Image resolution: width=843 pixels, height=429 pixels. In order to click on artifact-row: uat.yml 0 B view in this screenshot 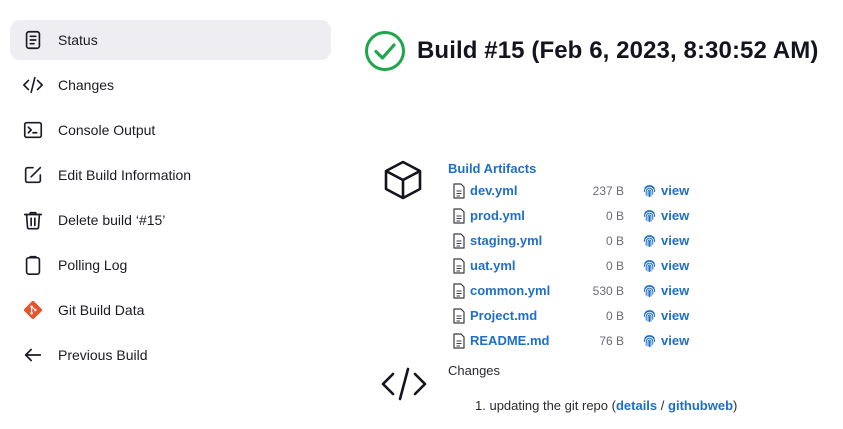, I will do `click(568, 265)`.